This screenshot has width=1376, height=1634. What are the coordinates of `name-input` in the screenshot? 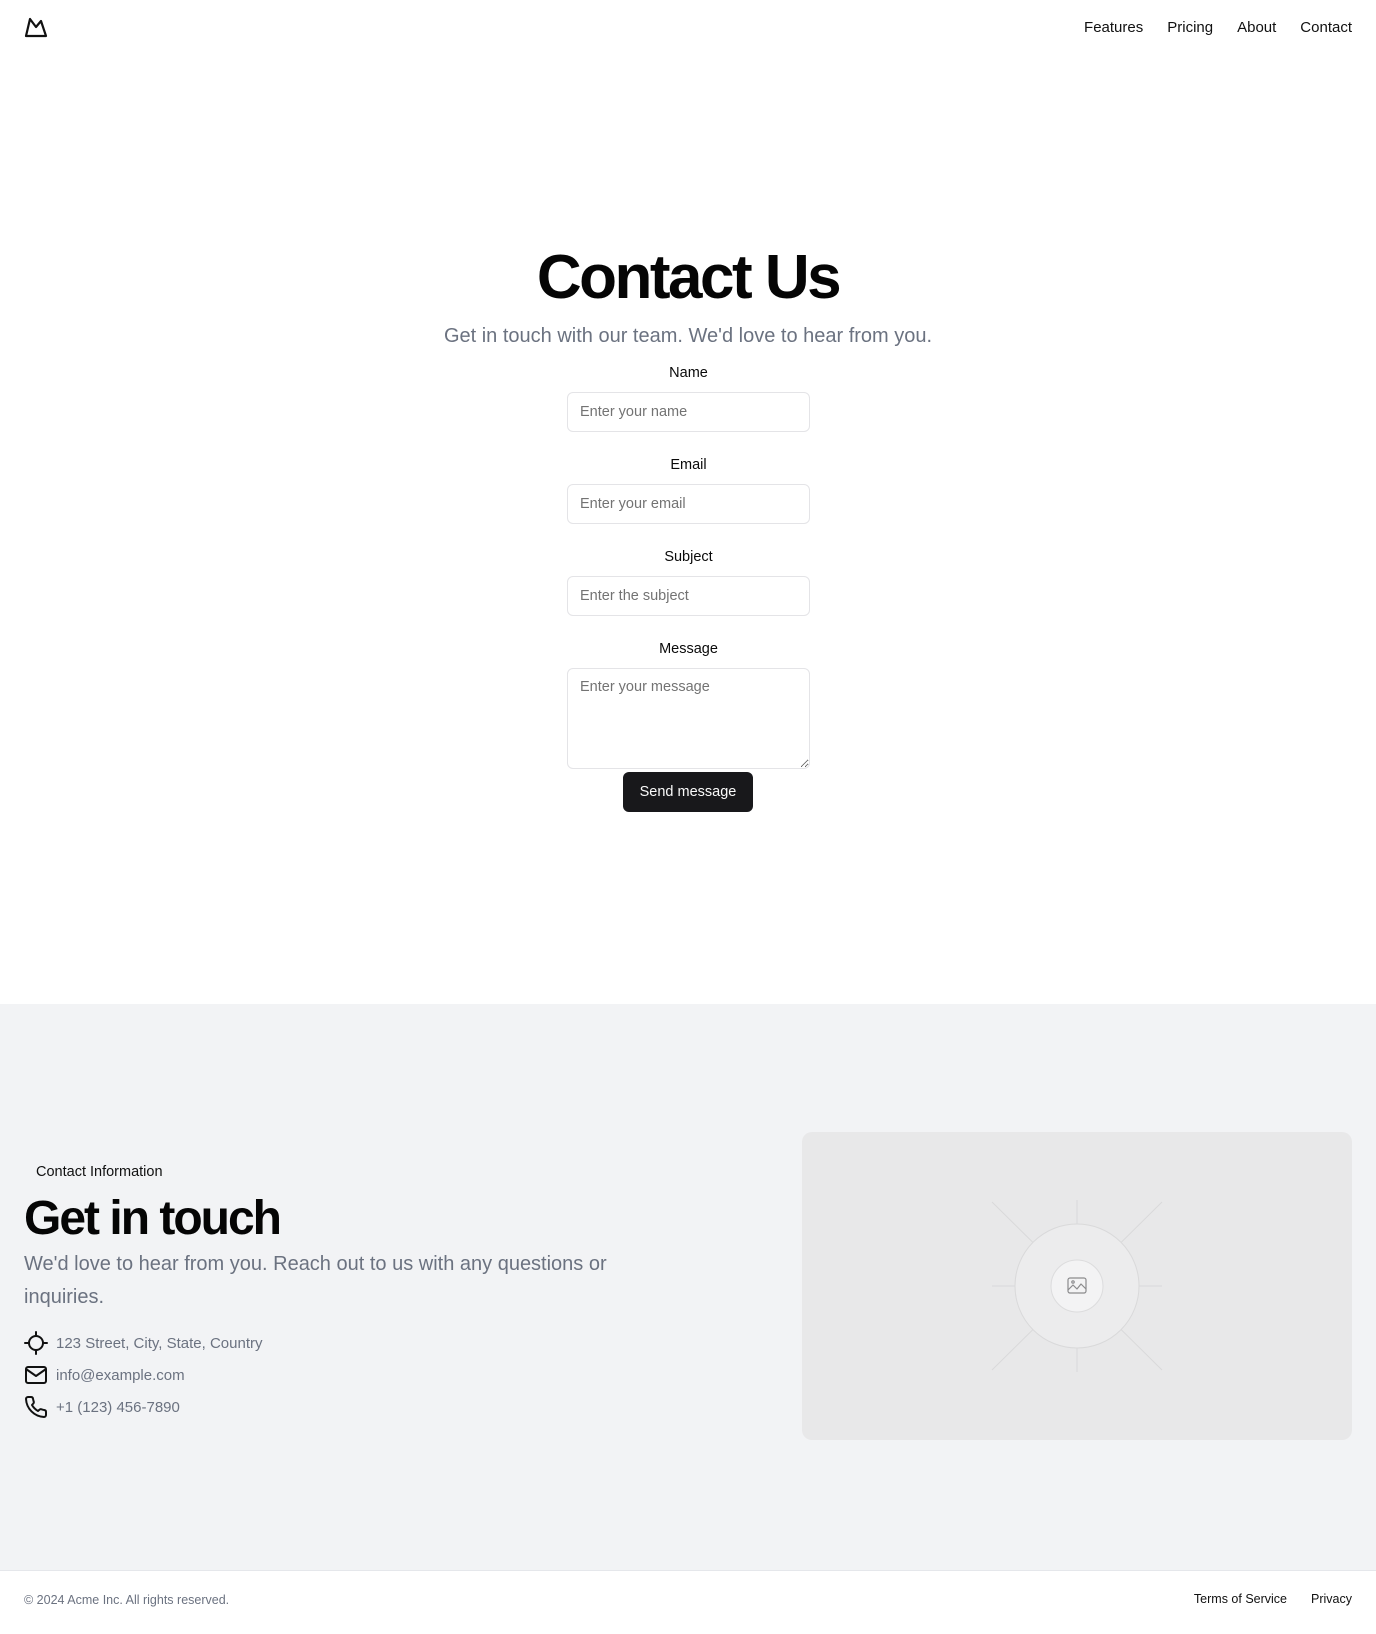 It's located at (688, 412).